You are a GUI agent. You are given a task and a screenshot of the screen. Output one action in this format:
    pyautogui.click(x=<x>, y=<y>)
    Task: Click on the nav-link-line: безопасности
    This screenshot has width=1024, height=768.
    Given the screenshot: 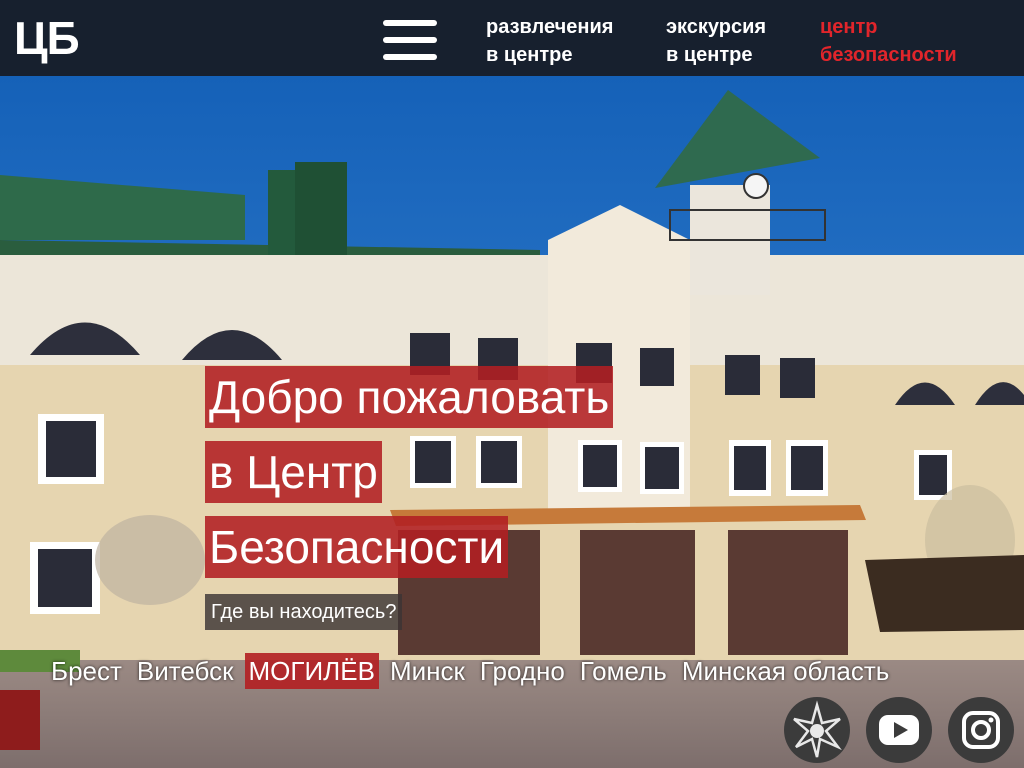 What is the action you would take?
    pyautogui.click(x=888, y=55)
    